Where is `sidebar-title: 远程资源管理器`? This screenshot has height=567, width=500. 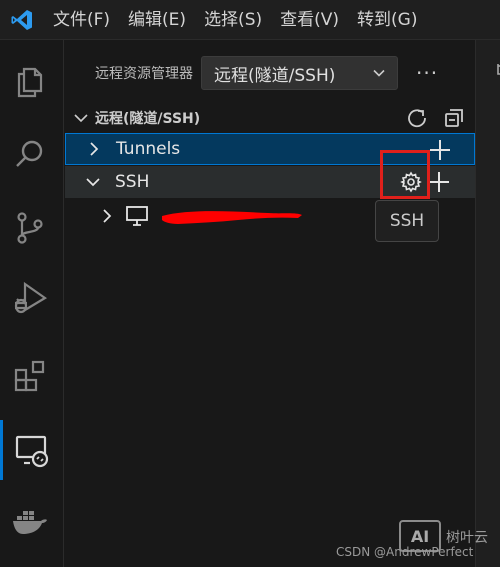 sidebar-title: 远程资源管理器 is located at coordinates (144, 74).